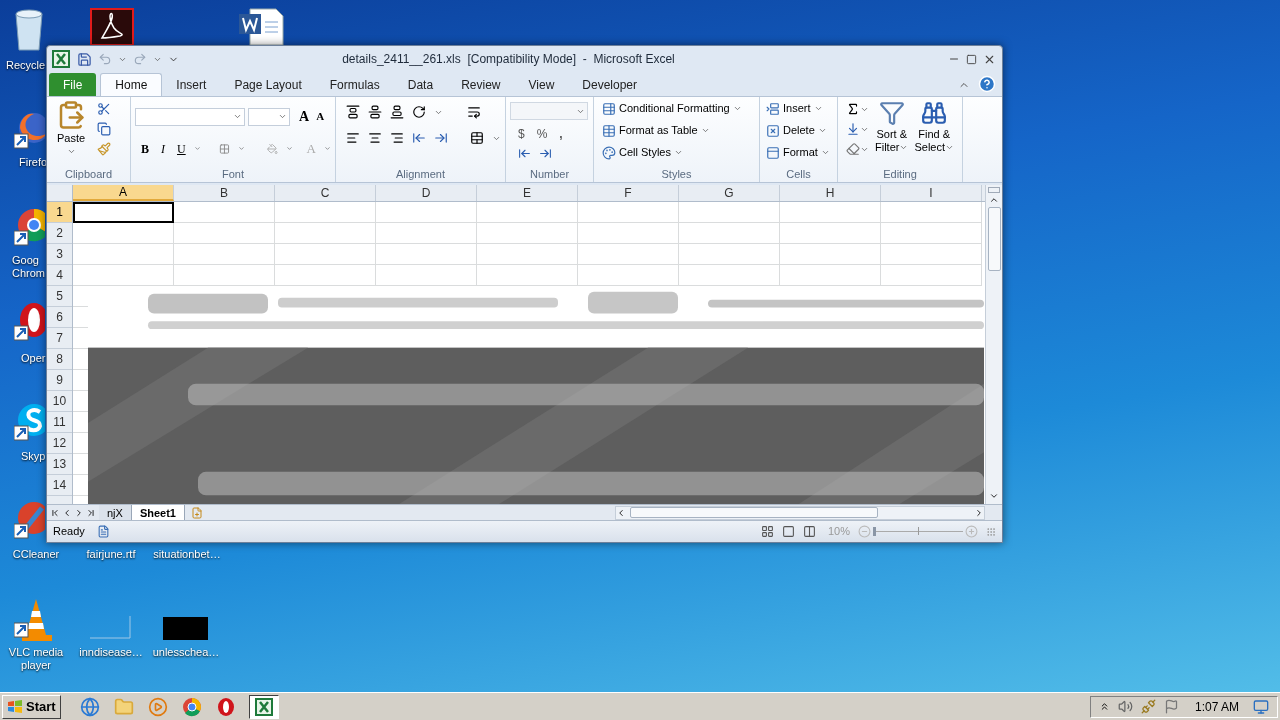 The height and width of the screenshot is (720, 1280). I want to click on row-header: 3, so click(59, 254).